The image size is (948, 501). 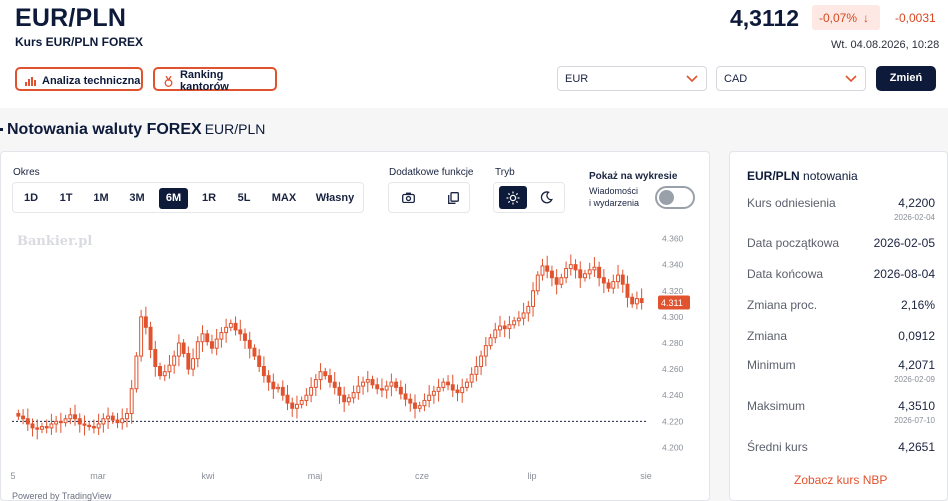 What do you see at coordinates (791, 78) in the screenshot?
I see `currency-to-select: CAD` at bounding box center [791, 78].